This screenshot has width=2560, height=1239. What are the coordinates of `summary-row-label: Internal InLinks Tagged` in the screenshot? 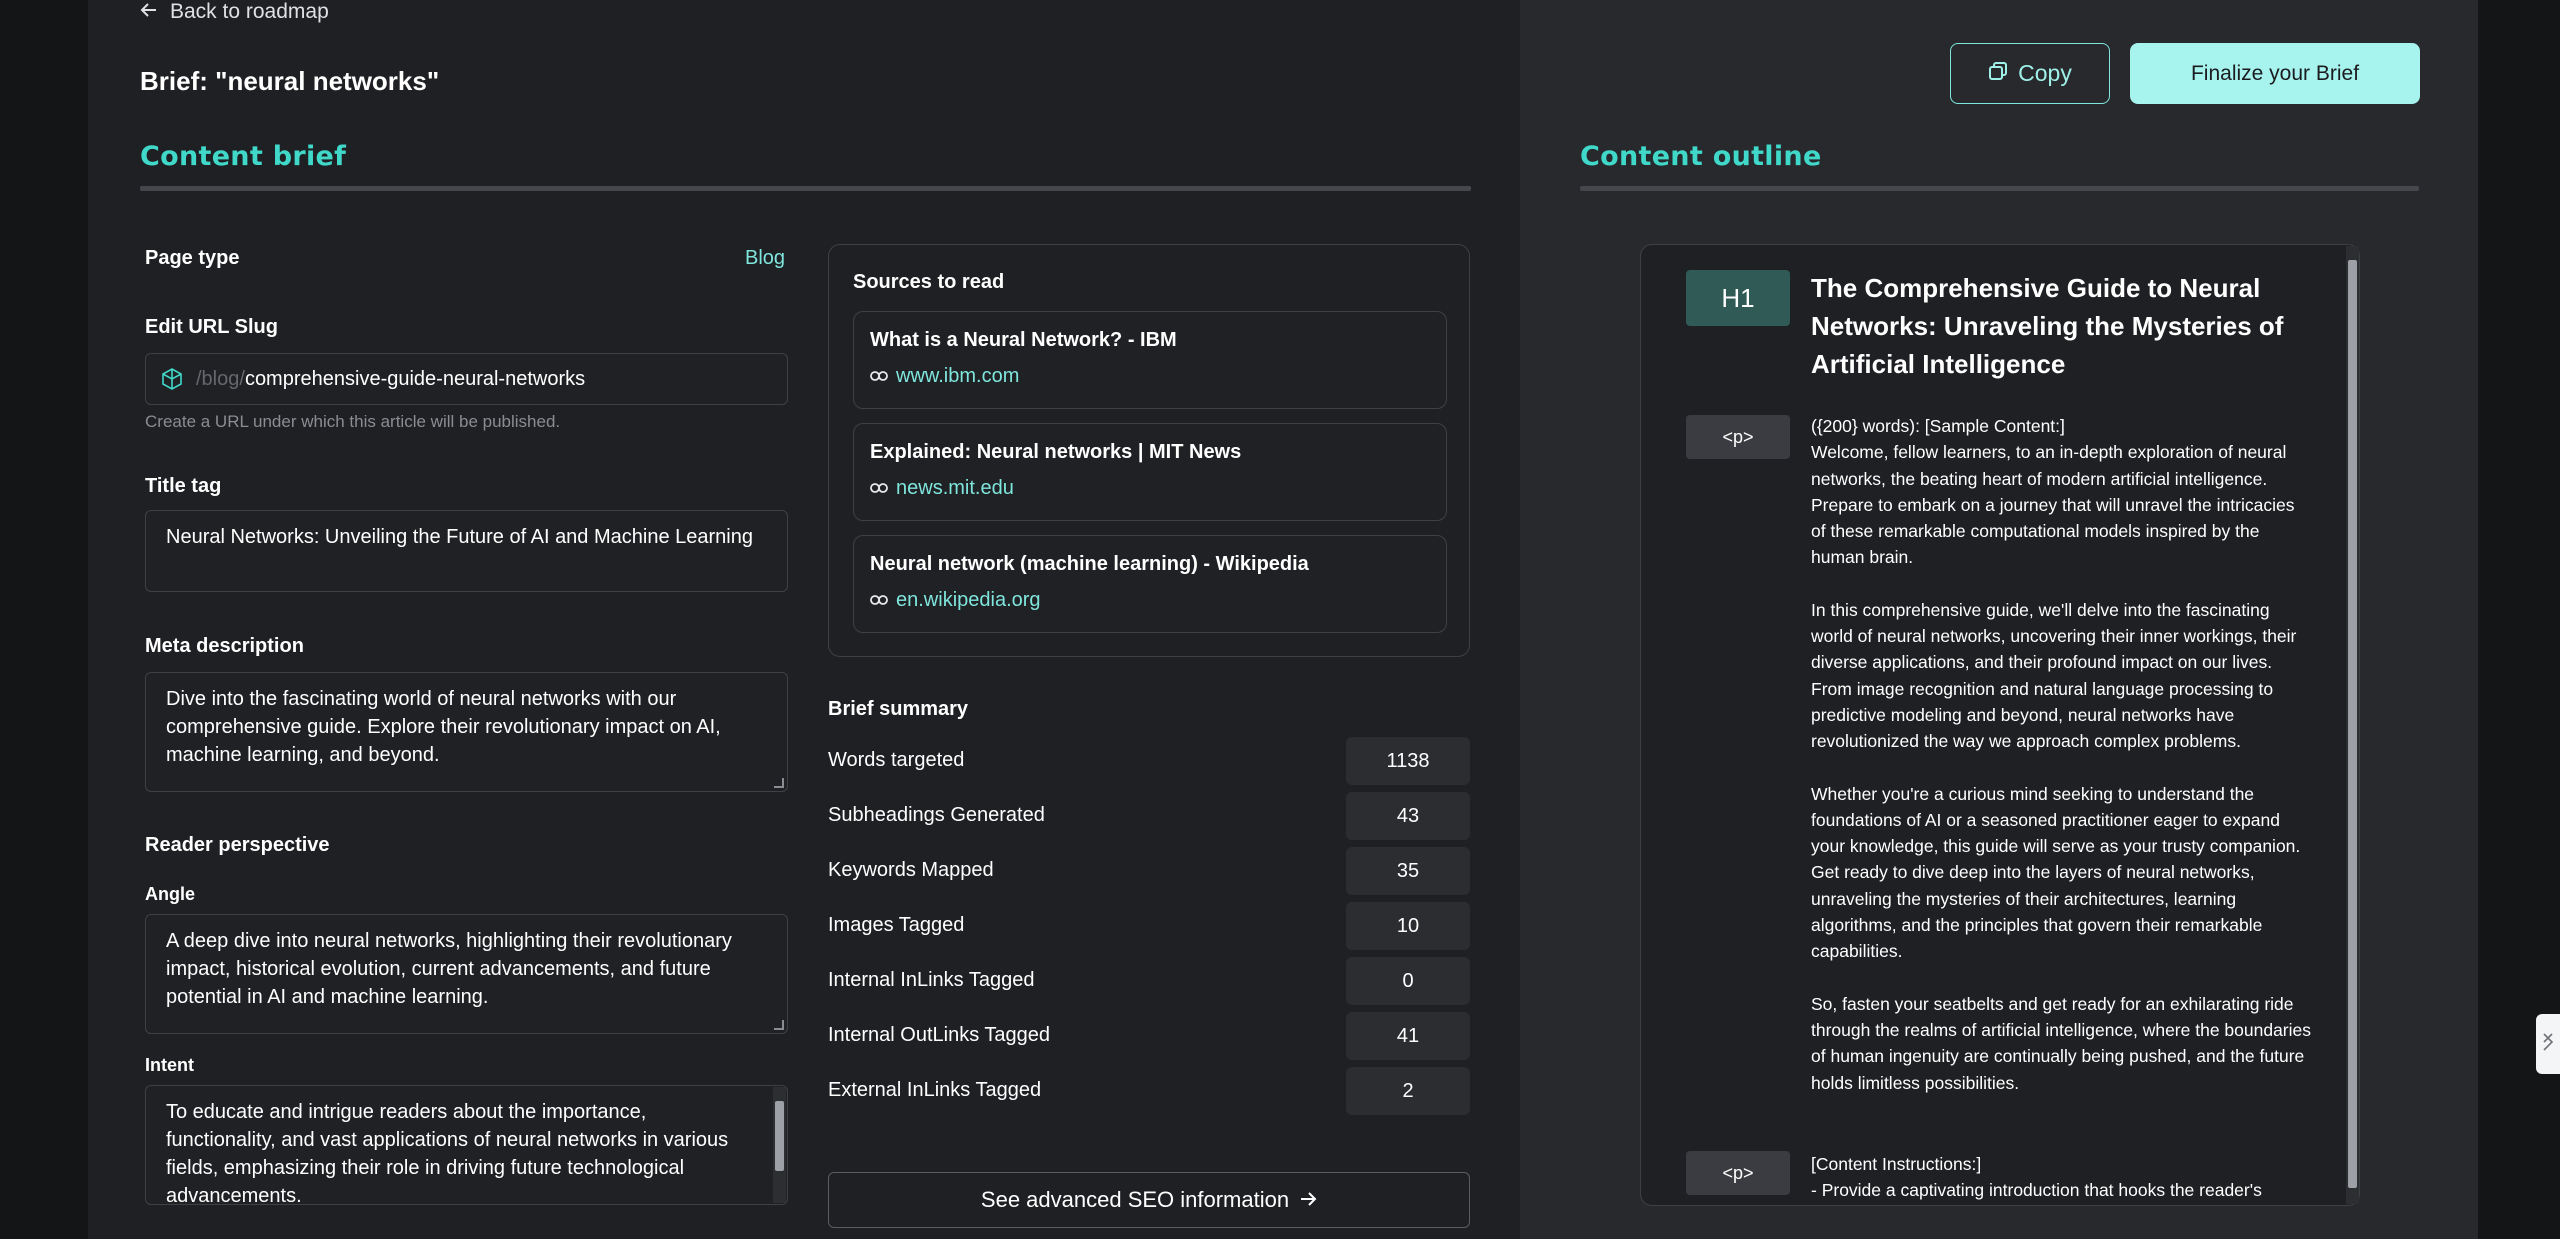 It's located at (931, 980).